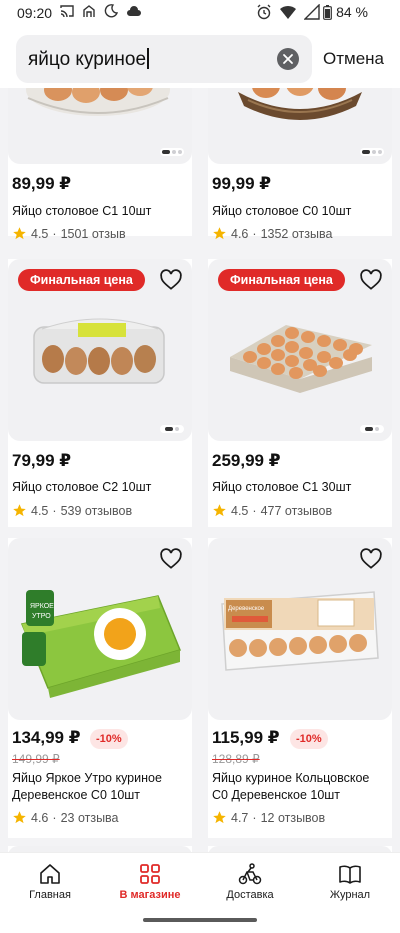 This screenshot has width=400, height=933. What do you see at coordinates (89, 11) in the screenshot?
I see `store-icon` at bounding box center [89, 11].